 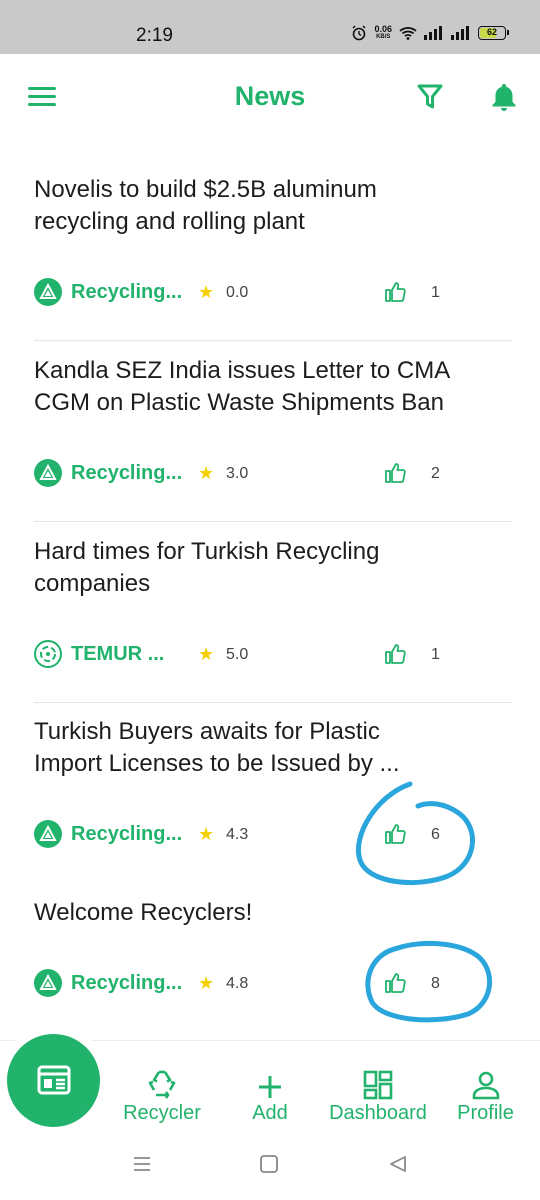 I want to click on news-title: companies, so click(x=92, y=583).